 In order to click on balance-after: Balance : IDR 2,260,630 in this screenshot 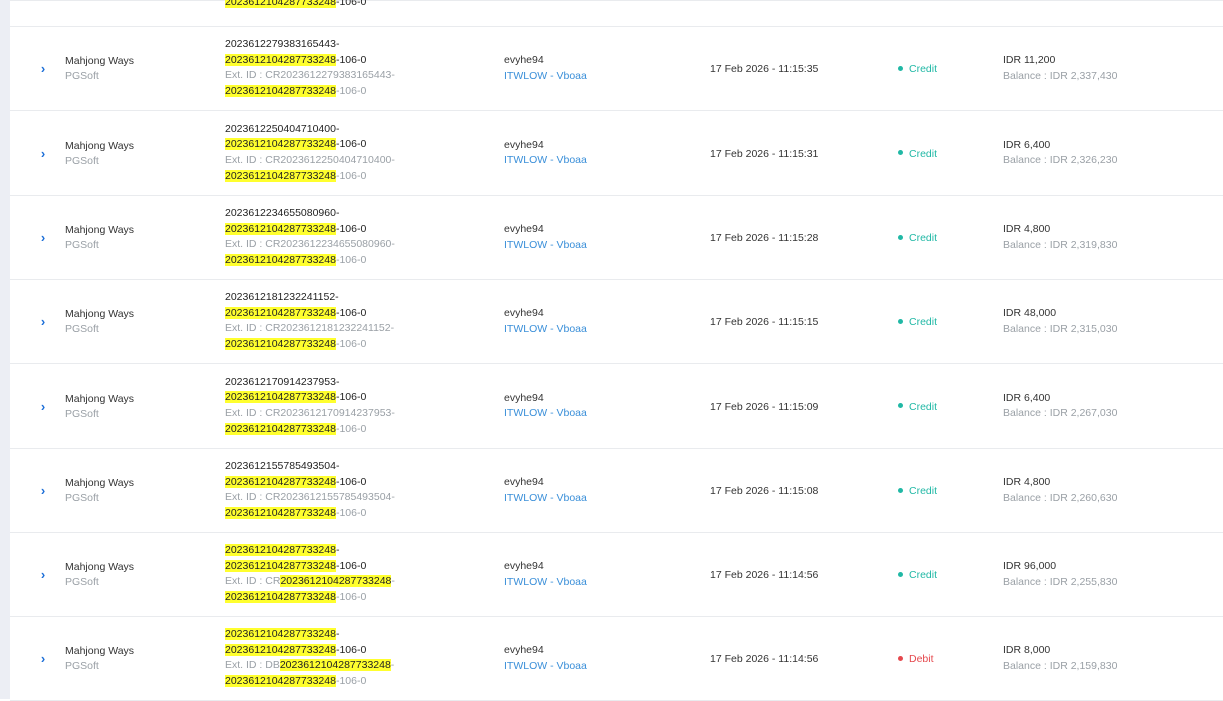, I will do `click(1060, 497)`.